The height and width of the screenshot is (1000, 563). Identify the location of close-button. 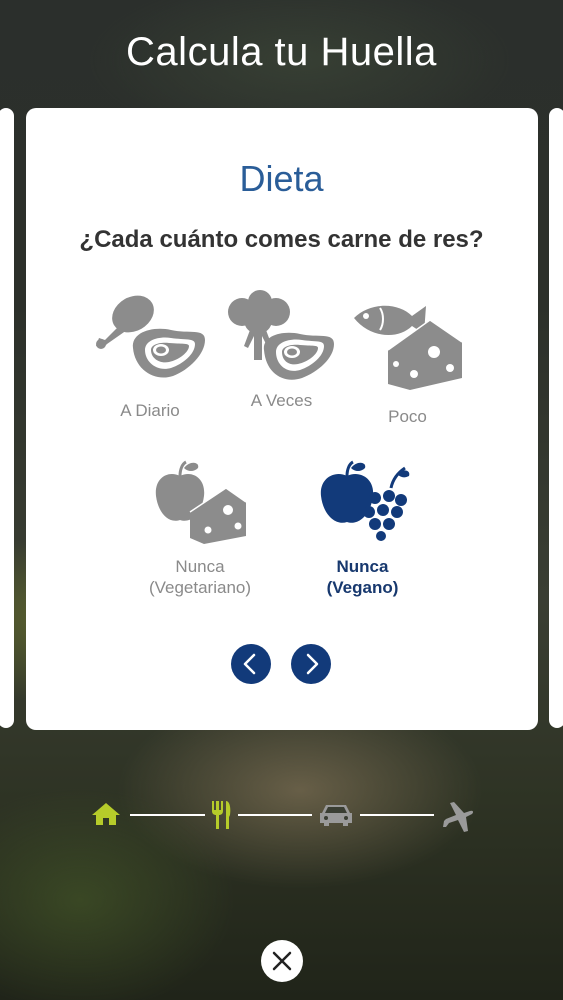
(282, 961).